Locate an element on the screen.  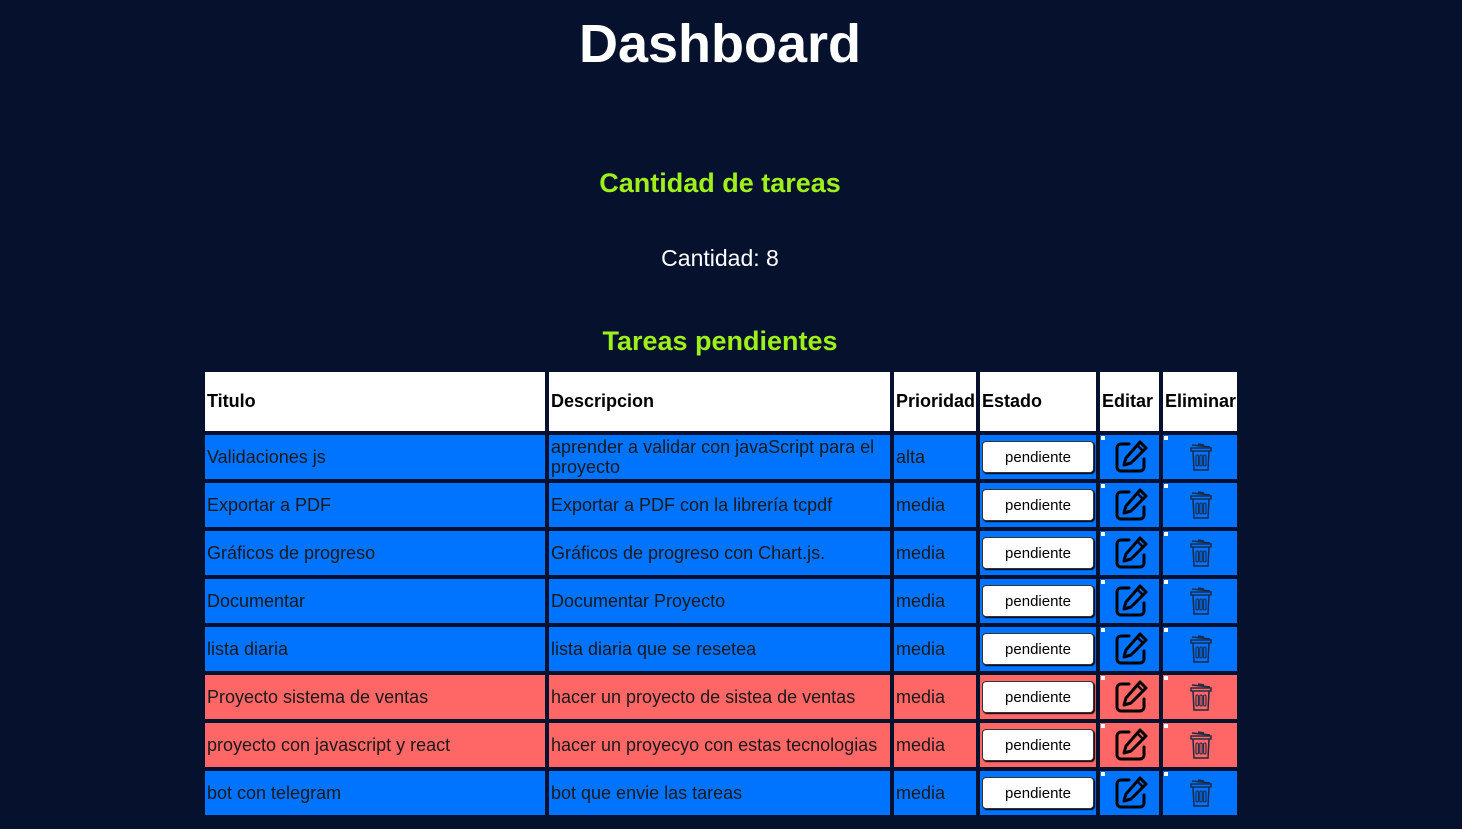
task-priority-cell: alta is located at coordinates (935, 457).